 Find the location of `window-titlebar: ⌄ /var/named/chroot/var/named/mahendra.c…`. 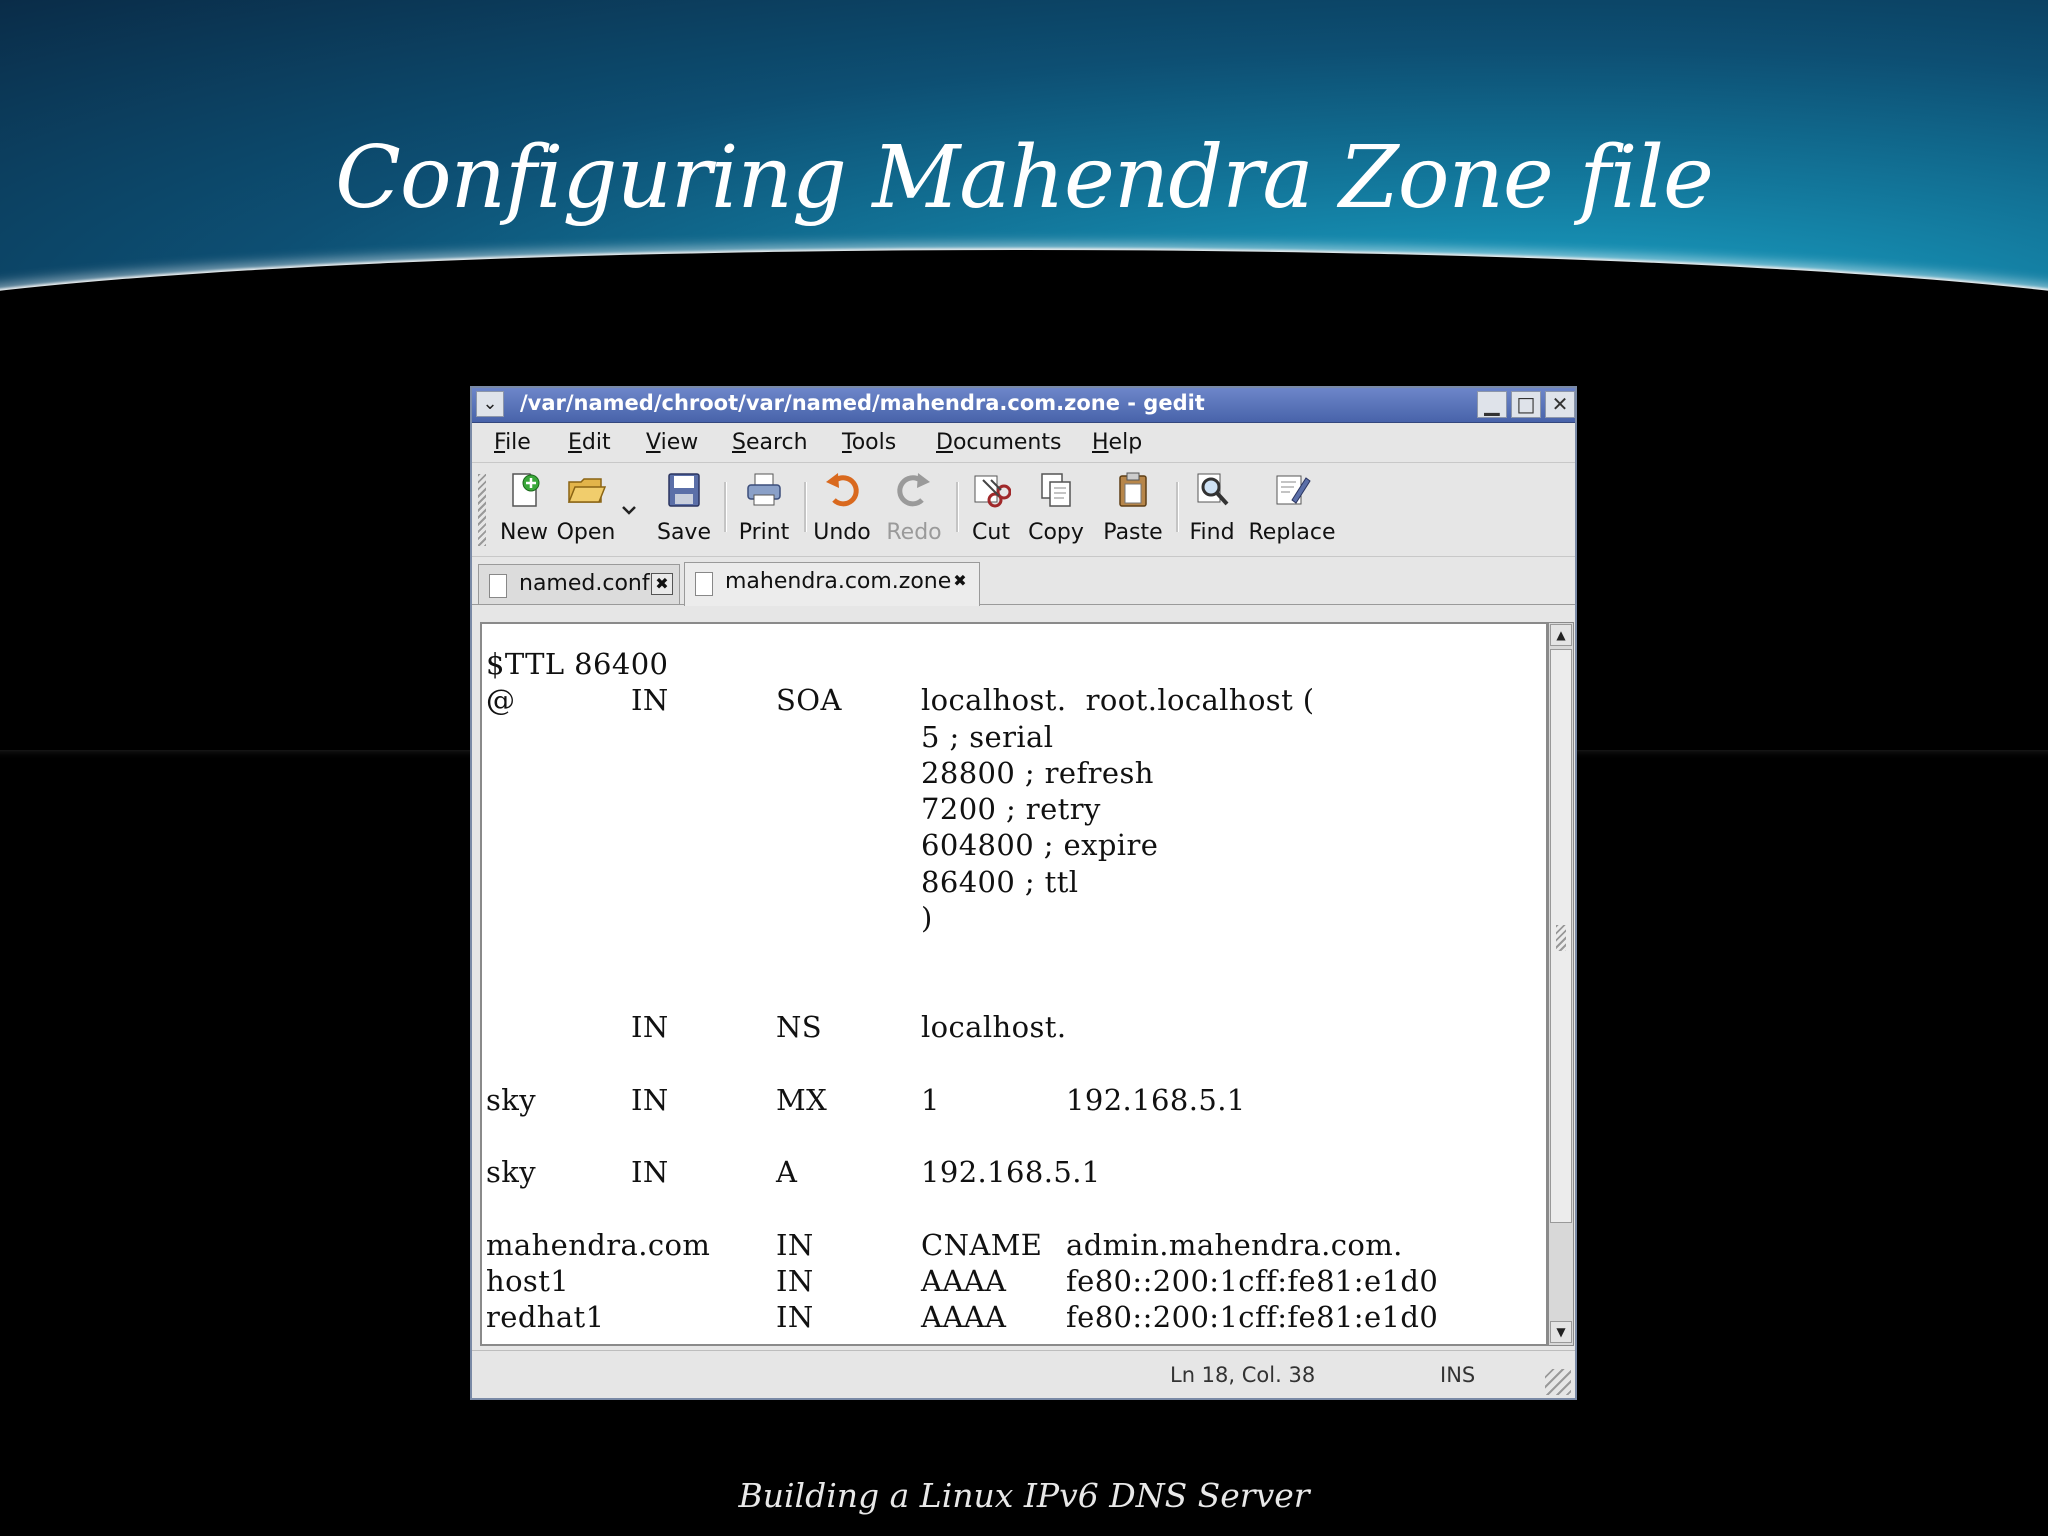

window-titlebar: ⌄ /var/named/chroot/var/named/mahendra.c… is located at coordinates (1023, 405).